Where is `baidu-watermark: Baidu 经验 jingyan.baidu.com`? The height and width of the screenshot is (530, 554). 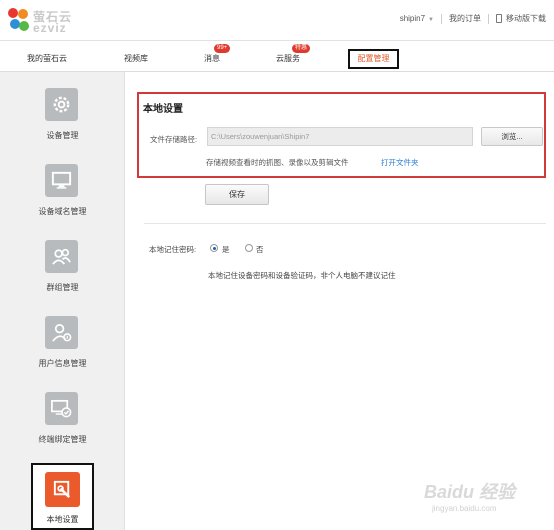 baidu-watermark: Baidu 经验 jingyan.baidu.com is located at coordinates (485, 503).